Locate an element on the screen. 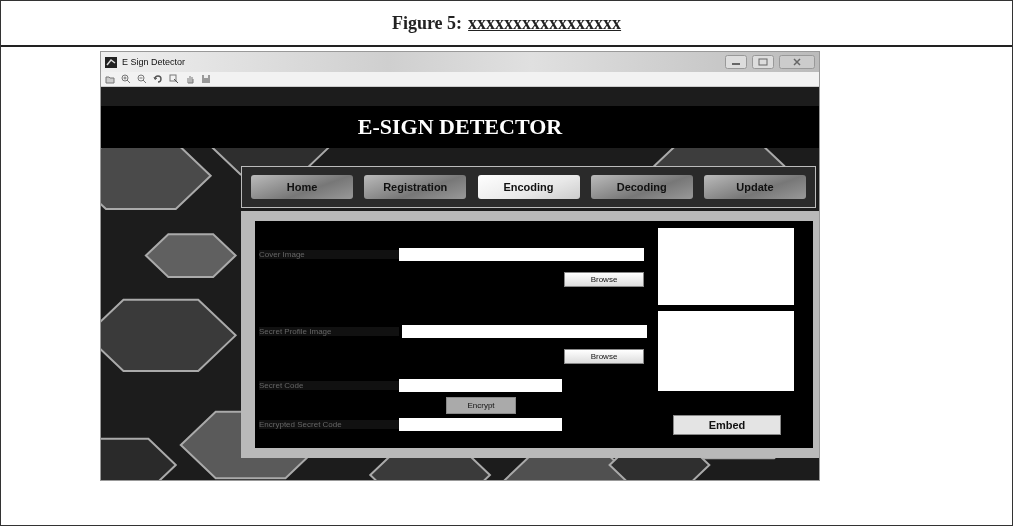 This screenshot has height=526, width=1013. hand-icon is located at coordinates (190, 79).